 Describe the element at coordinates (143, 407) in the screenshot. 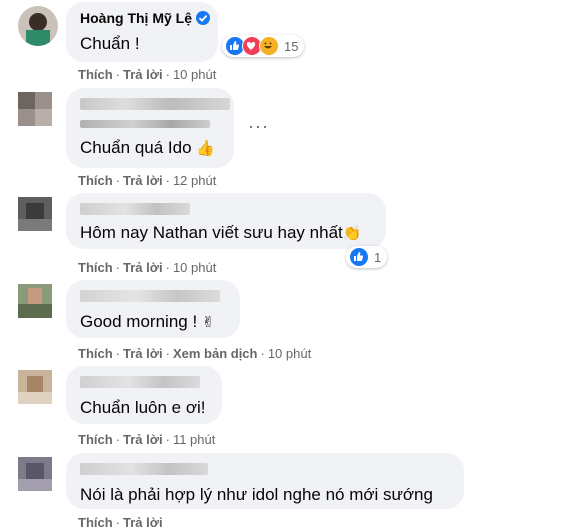

I see `comment-text: Chuẩn luôn e ơi!` at that location.